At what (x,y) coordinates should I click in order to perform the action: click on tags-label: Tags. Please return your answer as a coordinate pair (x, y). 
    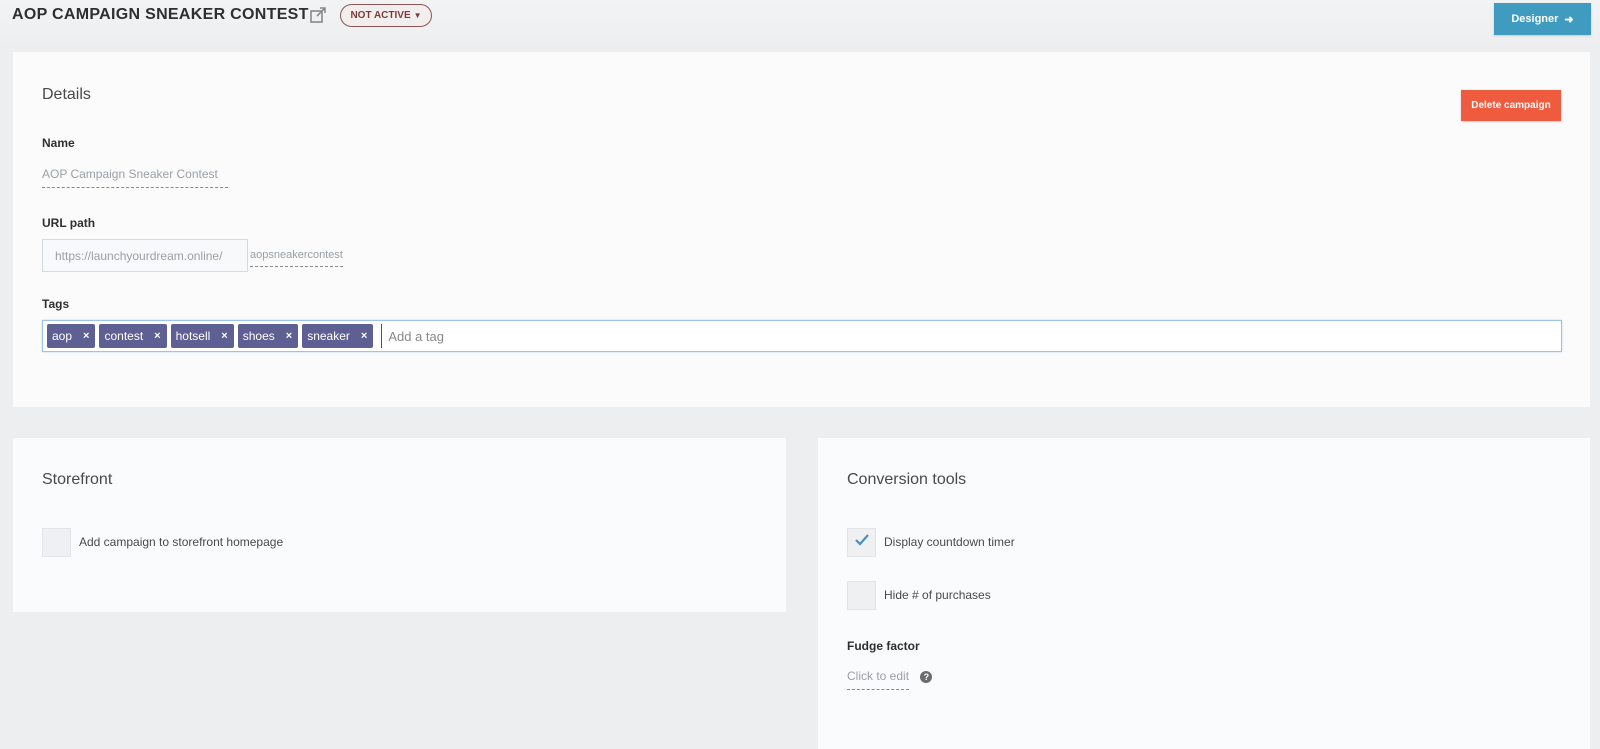
    Looking at the image, I should click on (56, 304).